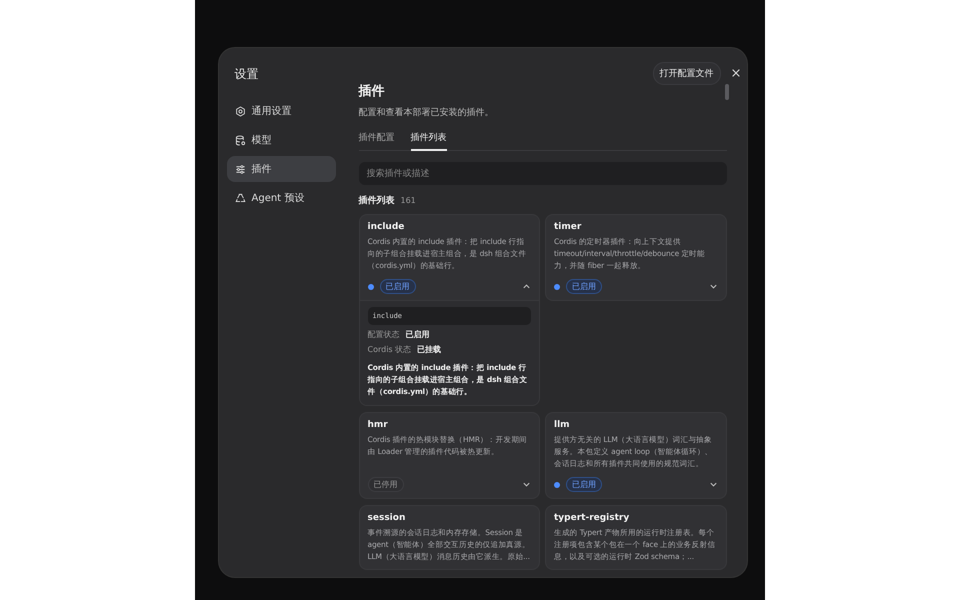 The image size is (960, 600). Describe the element at coordinates (247, 74) in the screenshot. I see `dialog-title: 设置` at that location.